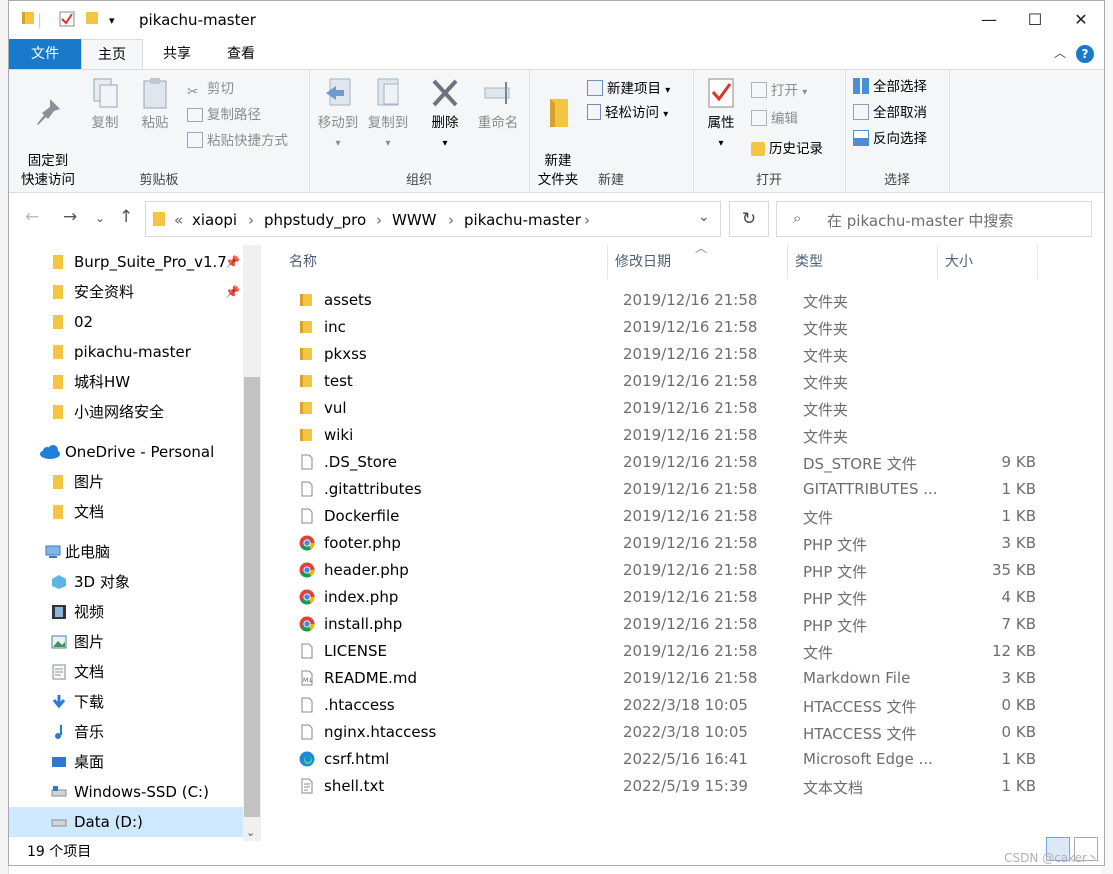  What do you see at coordinates (1035, 20) in the screenshot?
I see `maximize-button: ☐` at bounding box center [1035, 20].